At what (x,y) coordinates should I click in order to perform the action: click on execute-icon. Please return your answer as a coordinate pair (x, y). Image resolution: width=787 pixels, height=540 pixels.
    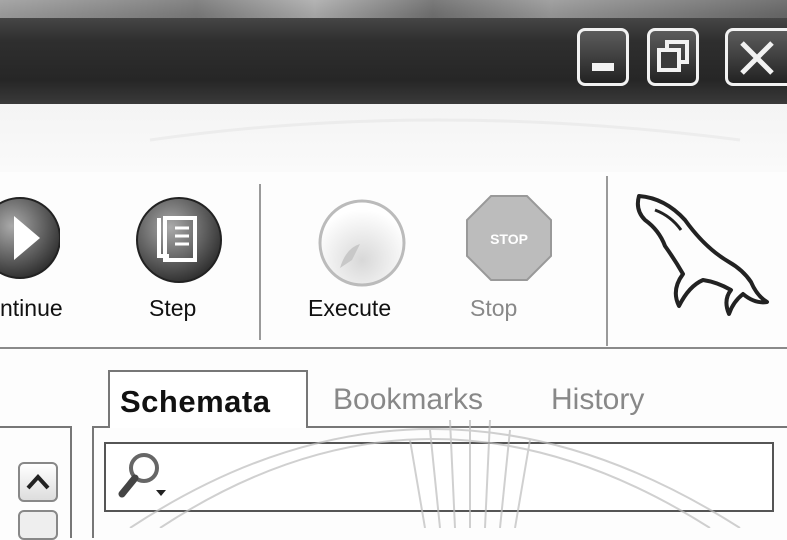
    Looking at the image, I should click on (362, 243).